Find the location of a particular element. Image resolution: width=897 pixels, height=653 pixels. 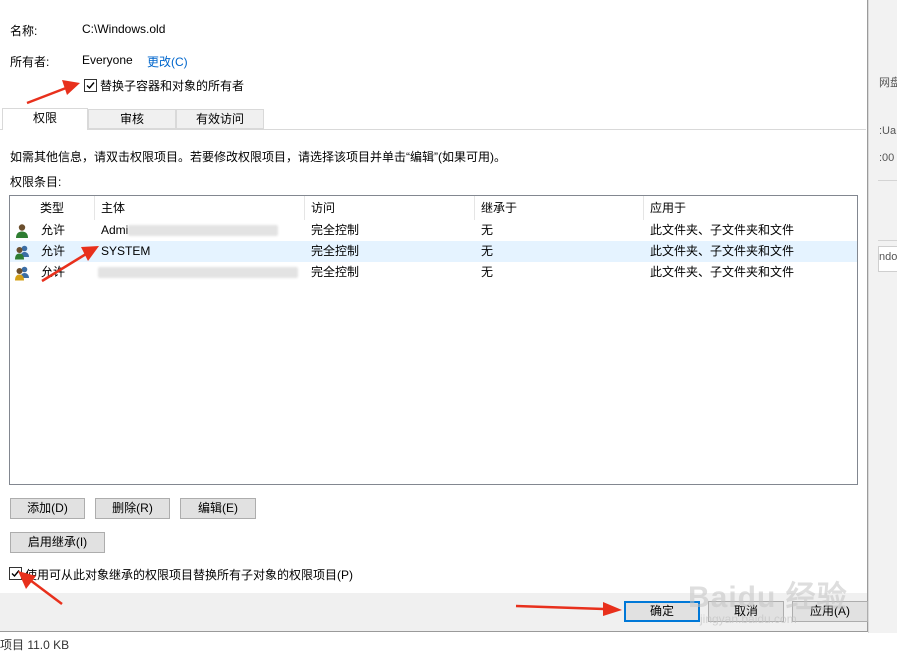

add-button: 添加(D) is located at coordinates (47, 508).